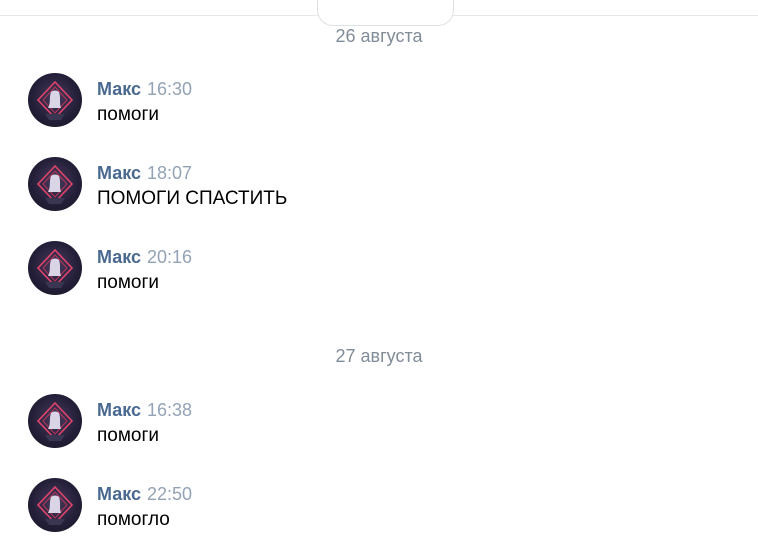 This screenshot has height=556, width=758. Describe the element at coordinates (169, 410) in the screenshot. I see `message-time: 16:38` at that location.